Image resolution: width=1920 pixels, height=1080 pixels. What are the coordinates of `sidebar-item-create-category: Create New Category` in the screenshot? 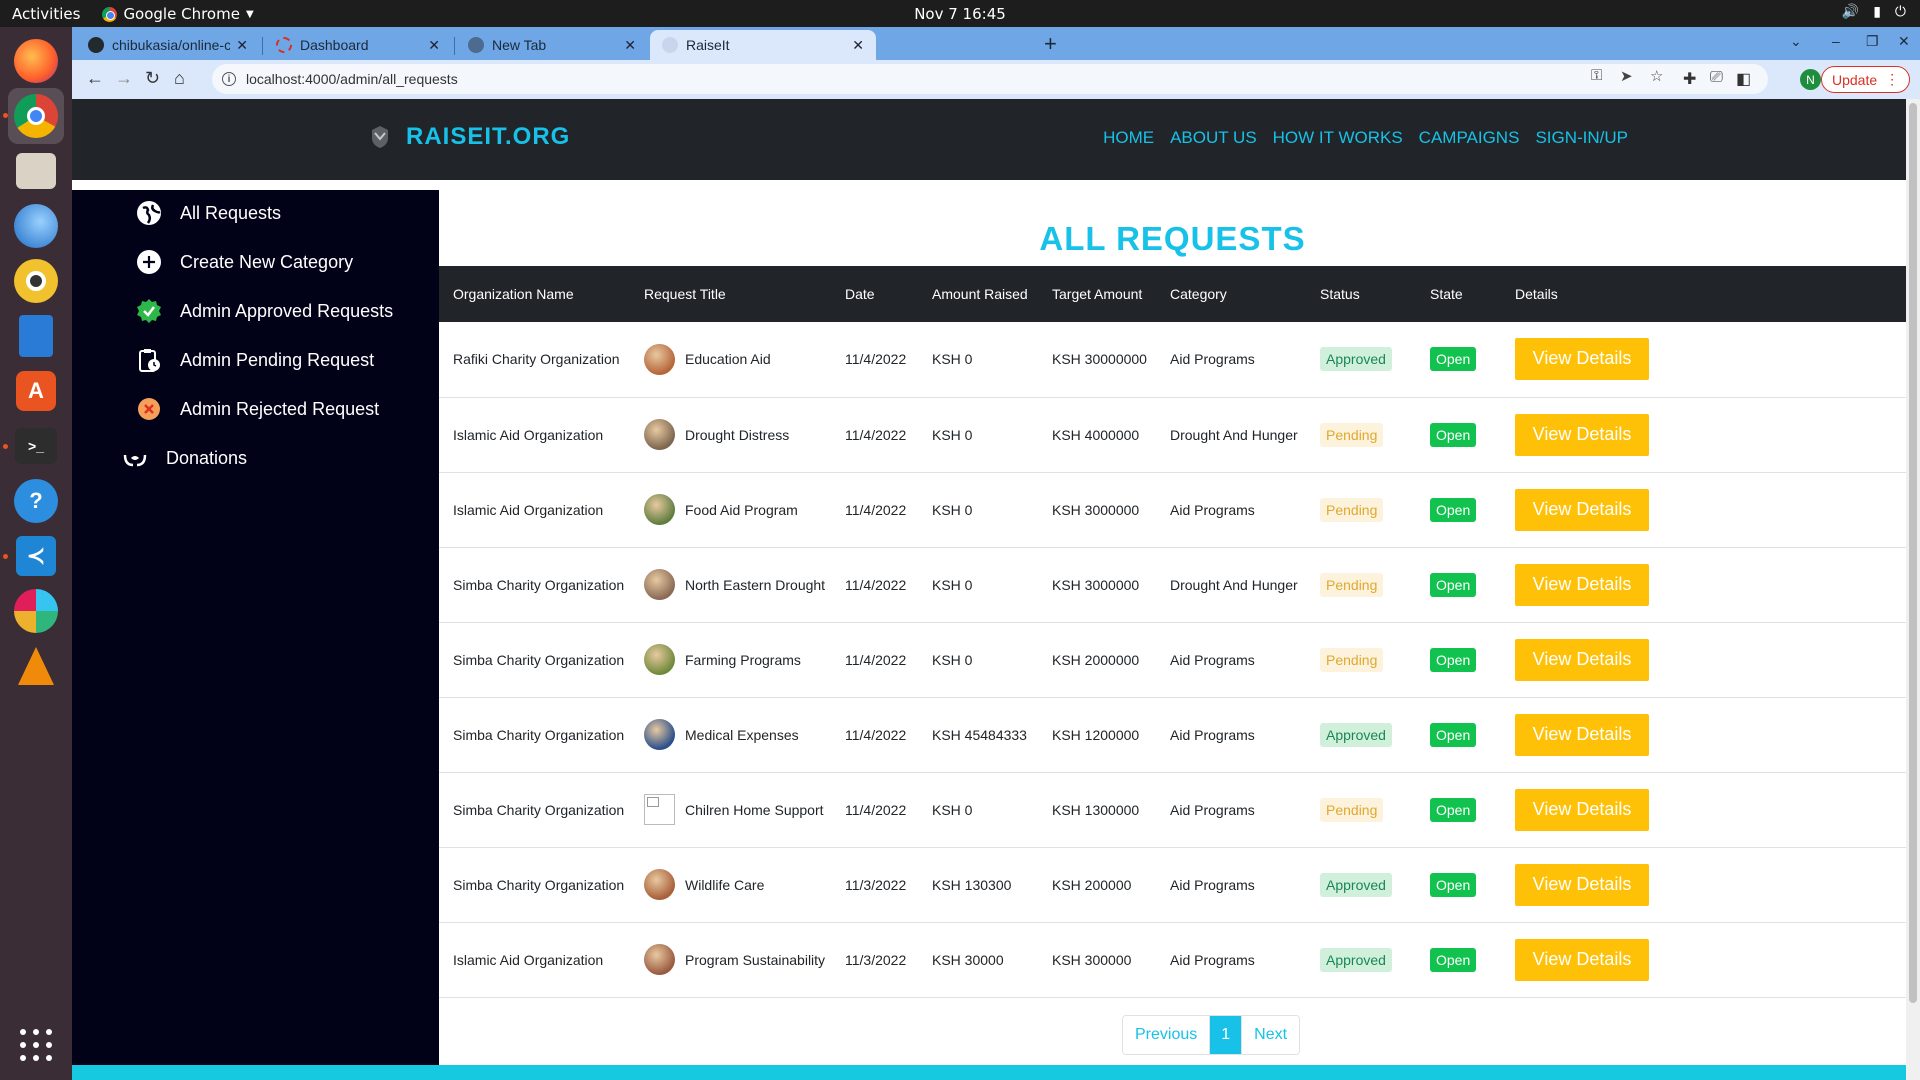 It's located at (244, 262).